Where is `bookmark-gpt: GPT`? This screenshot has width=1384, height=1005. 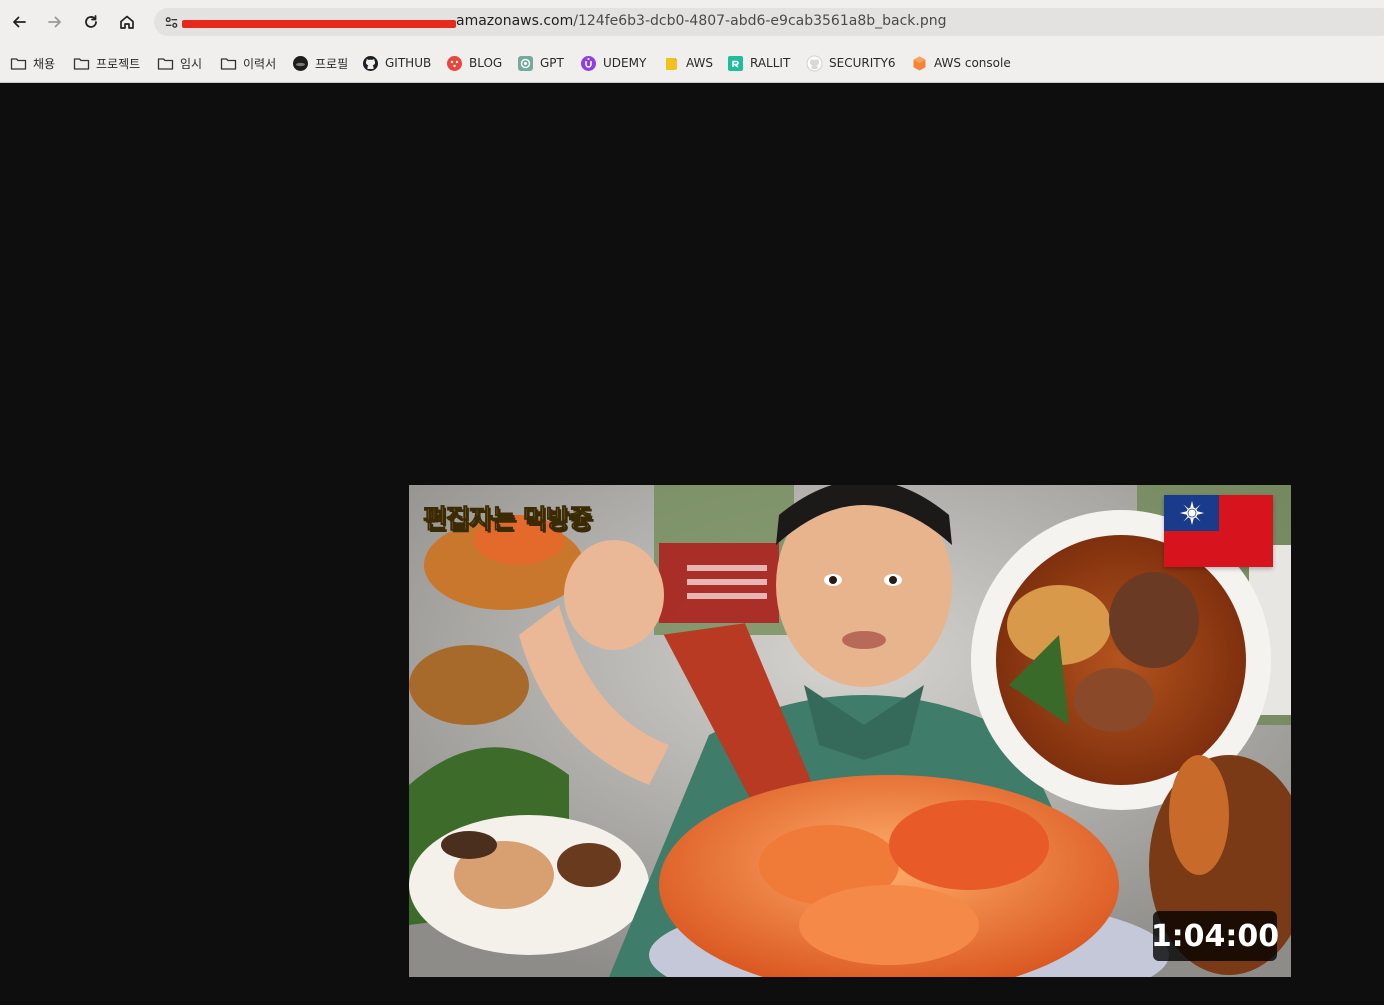
bookmark-gpt: GPT is located at coordinates (540, 63).